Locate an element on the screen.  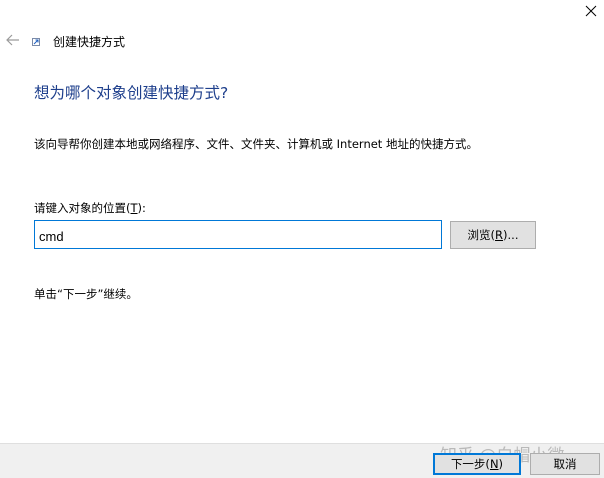
location-label-end: ): is located at coordinates (141, 208).